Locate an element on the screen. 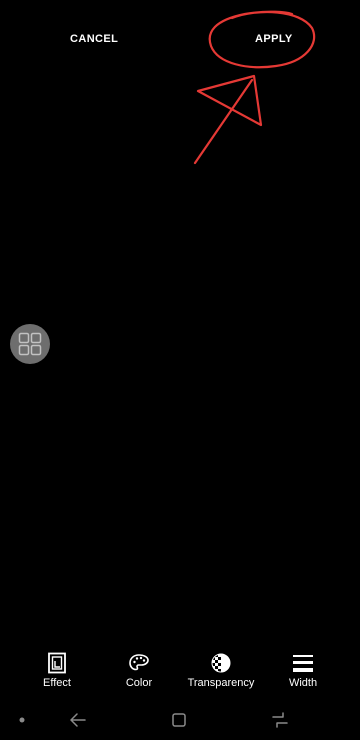 This screenshot has width=360, height=740. width-icon is located at coordinates (303, 663).